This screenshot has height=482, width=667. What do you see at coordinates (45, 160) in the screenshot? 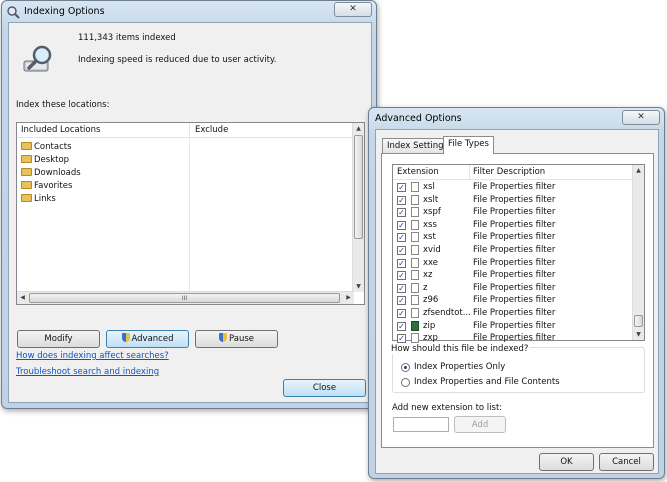
I see `location-item: Desktop` at bounding box center [45, 160].